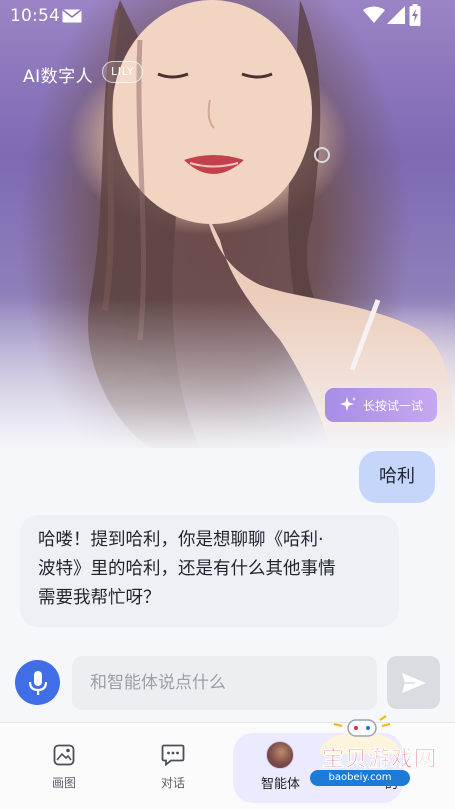  I want to click on voice-input-button, so click(37, 682).